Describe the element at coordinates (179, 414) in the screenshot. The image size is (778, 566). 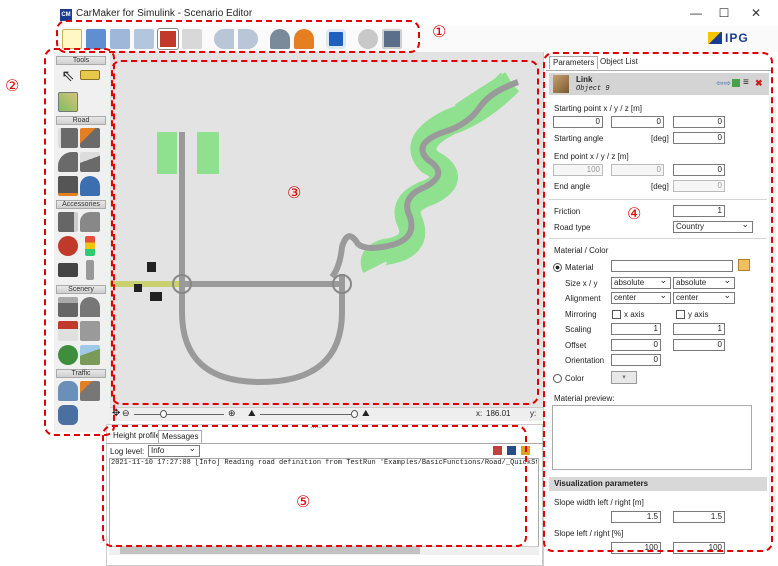
I see `zoom-slider` at that location.